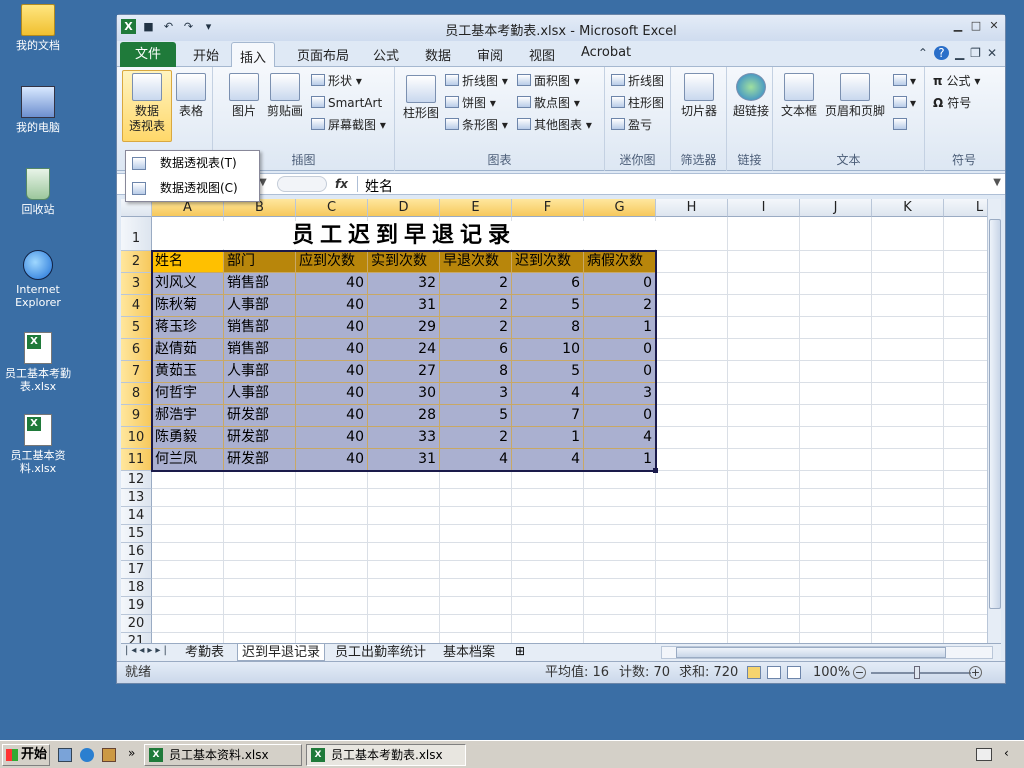  I want to click on tab-review: 审阅, so click(490, 54).